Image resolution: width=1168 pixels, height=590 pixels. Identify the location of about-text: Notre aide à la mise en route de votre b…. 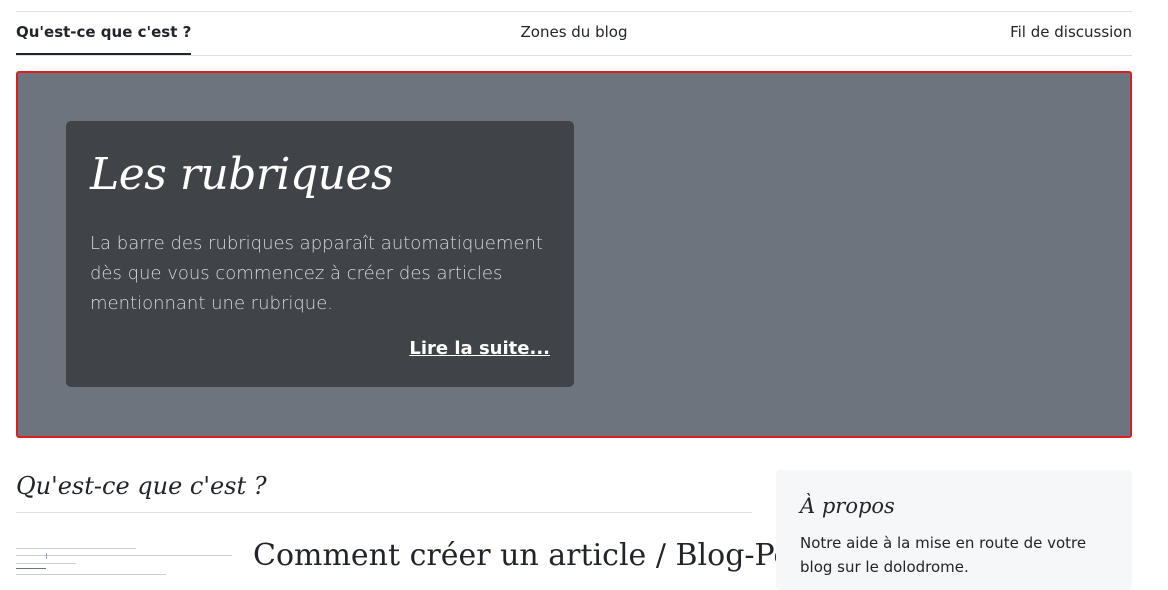
(943, 555).